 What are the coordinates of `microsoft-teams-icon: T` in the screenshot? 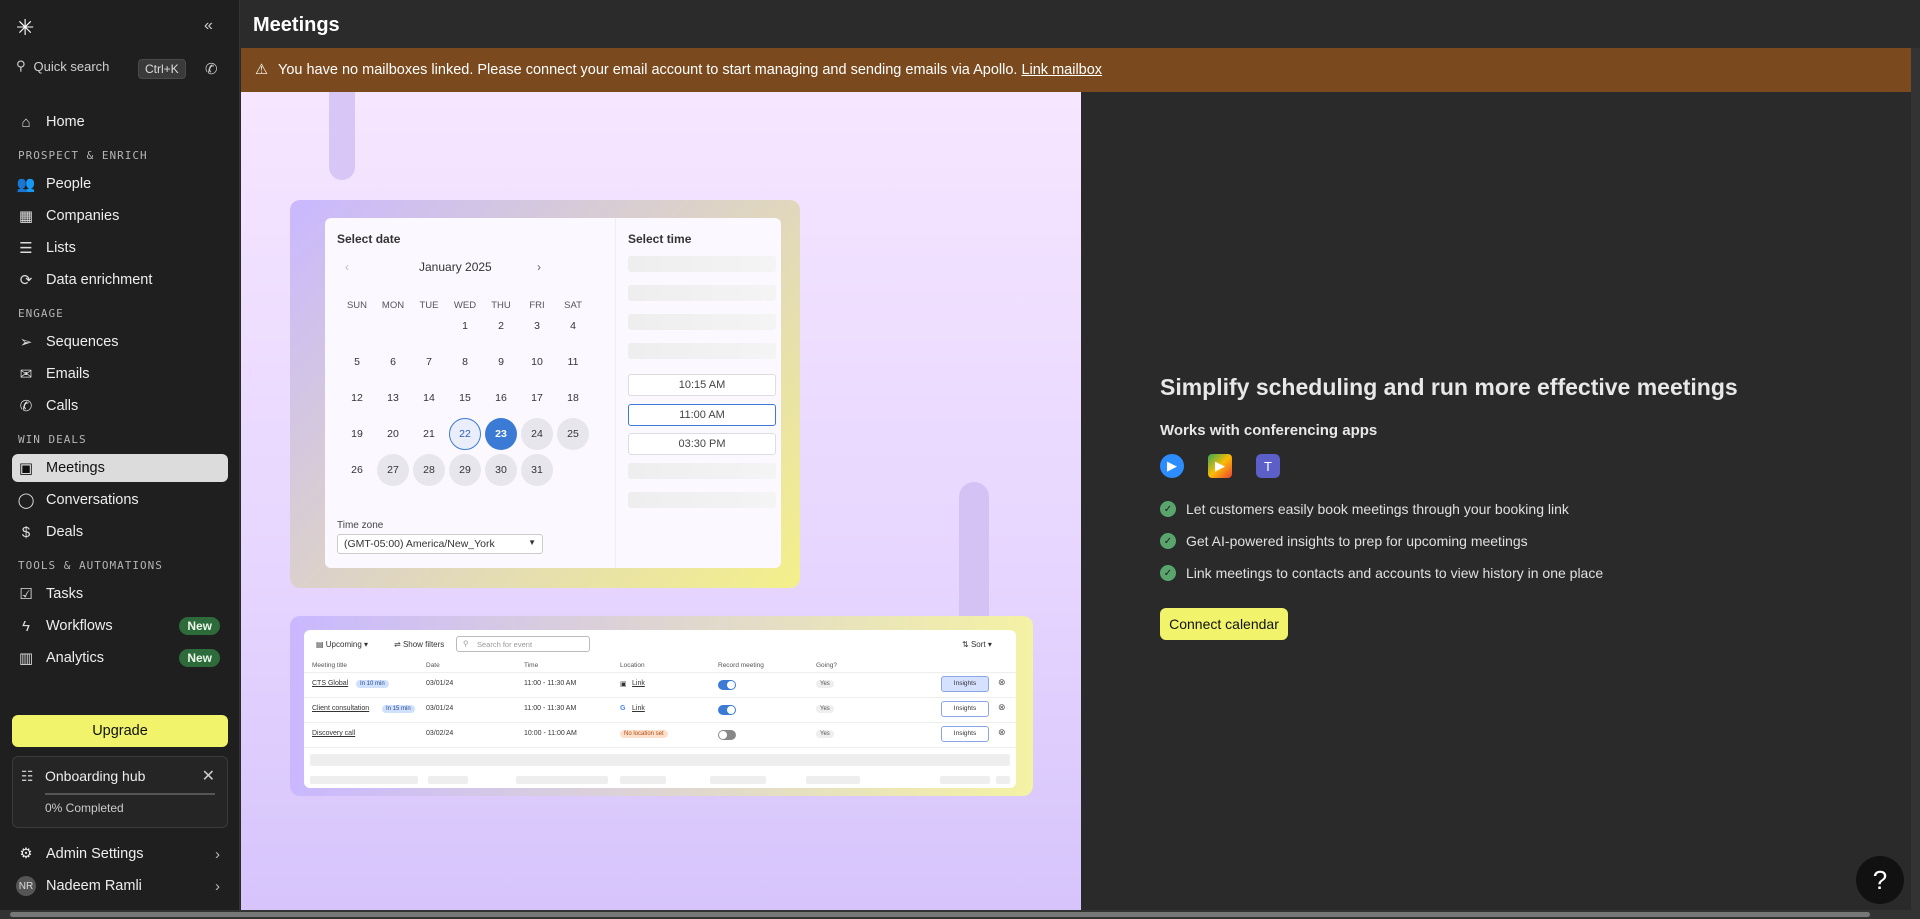 It's located at (1268, 466).